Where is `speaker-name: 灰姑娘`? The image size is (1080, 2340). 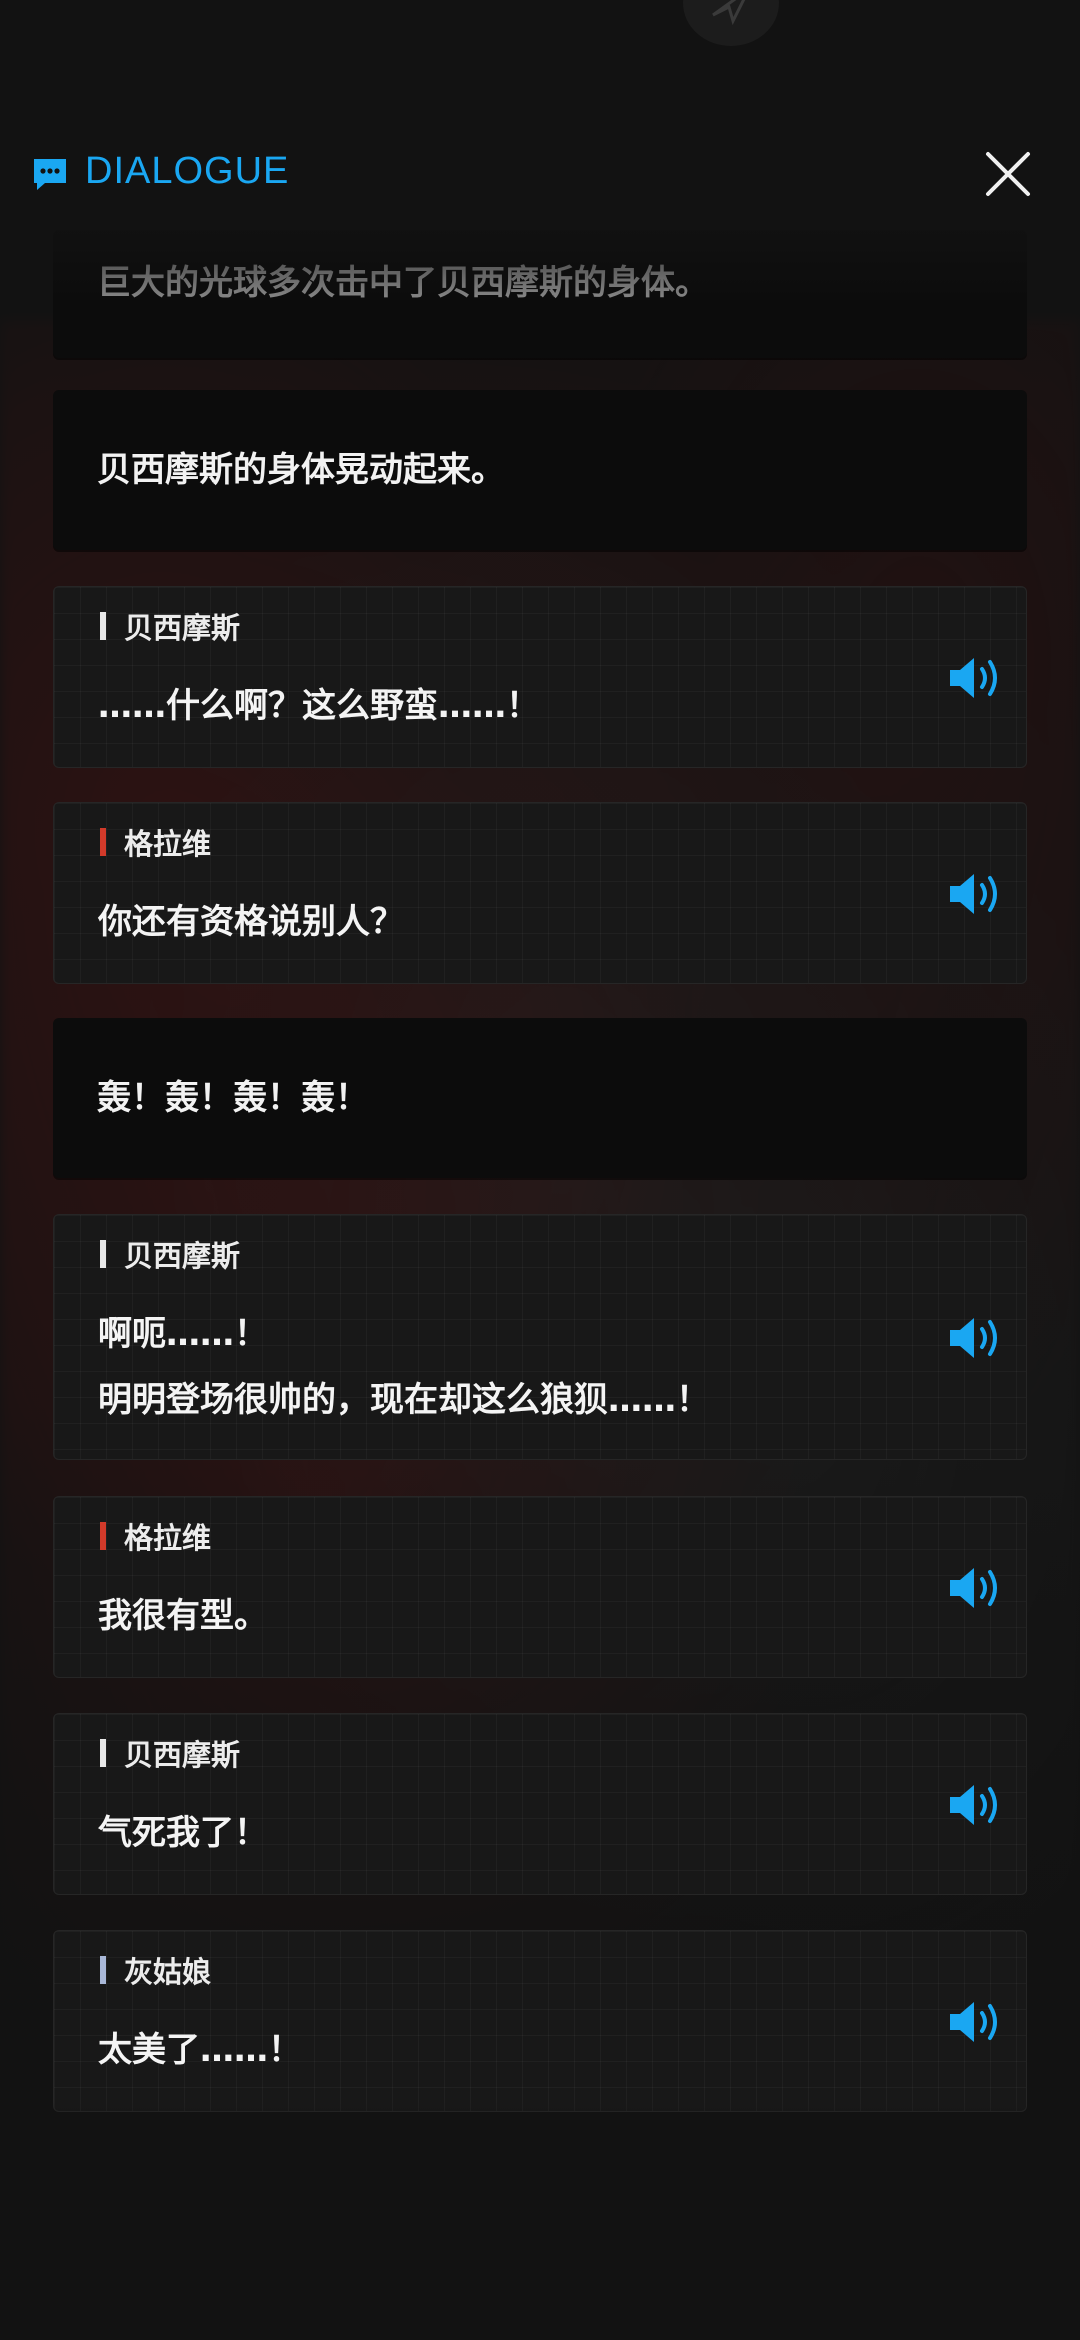
speaker-name: 灰姑娘 is located at coordinates (168, 1972).